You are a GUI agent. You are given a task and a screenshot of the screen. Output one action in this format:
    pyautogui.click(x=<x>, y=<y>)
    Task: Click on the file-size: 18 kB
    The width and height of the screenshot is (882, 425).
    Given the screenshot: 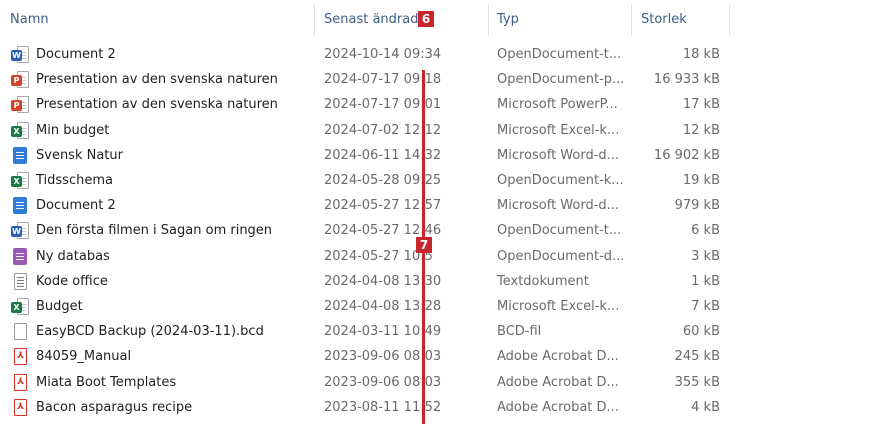 What is the action you would take?
    pyautogui.click(x=701, y=54)
    